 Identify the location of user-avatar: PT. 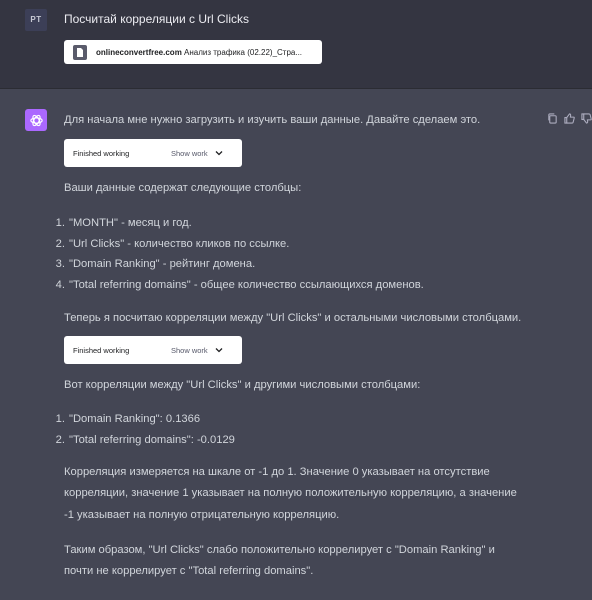
(36, 20).